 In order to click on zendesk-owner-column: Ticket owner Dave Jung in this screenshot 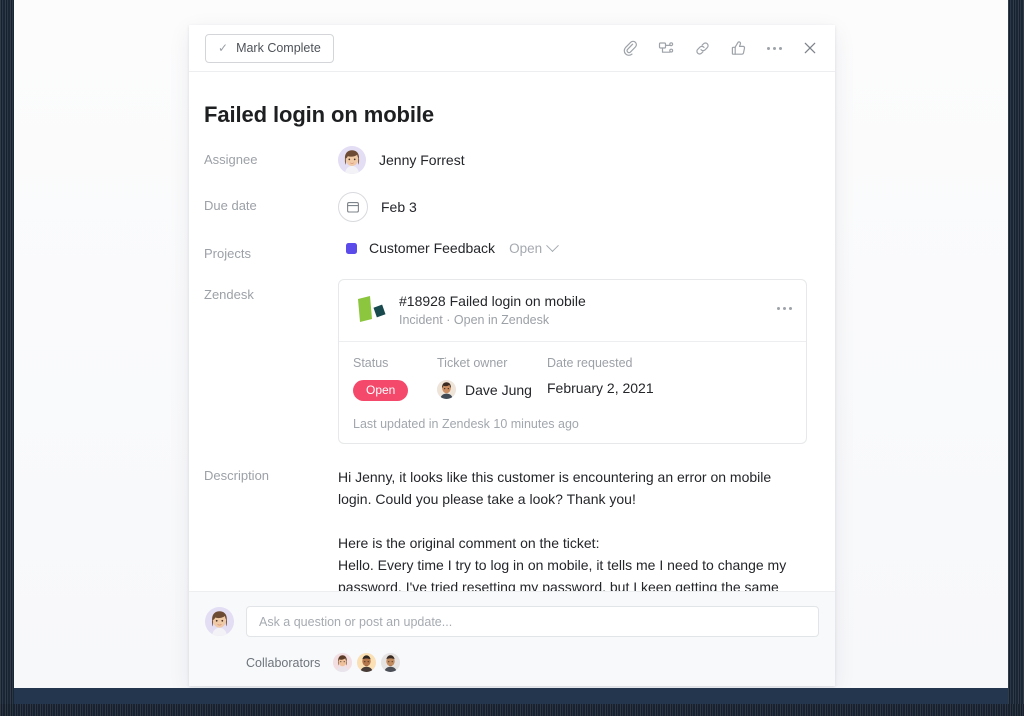, I will do `click(492, 378)`.